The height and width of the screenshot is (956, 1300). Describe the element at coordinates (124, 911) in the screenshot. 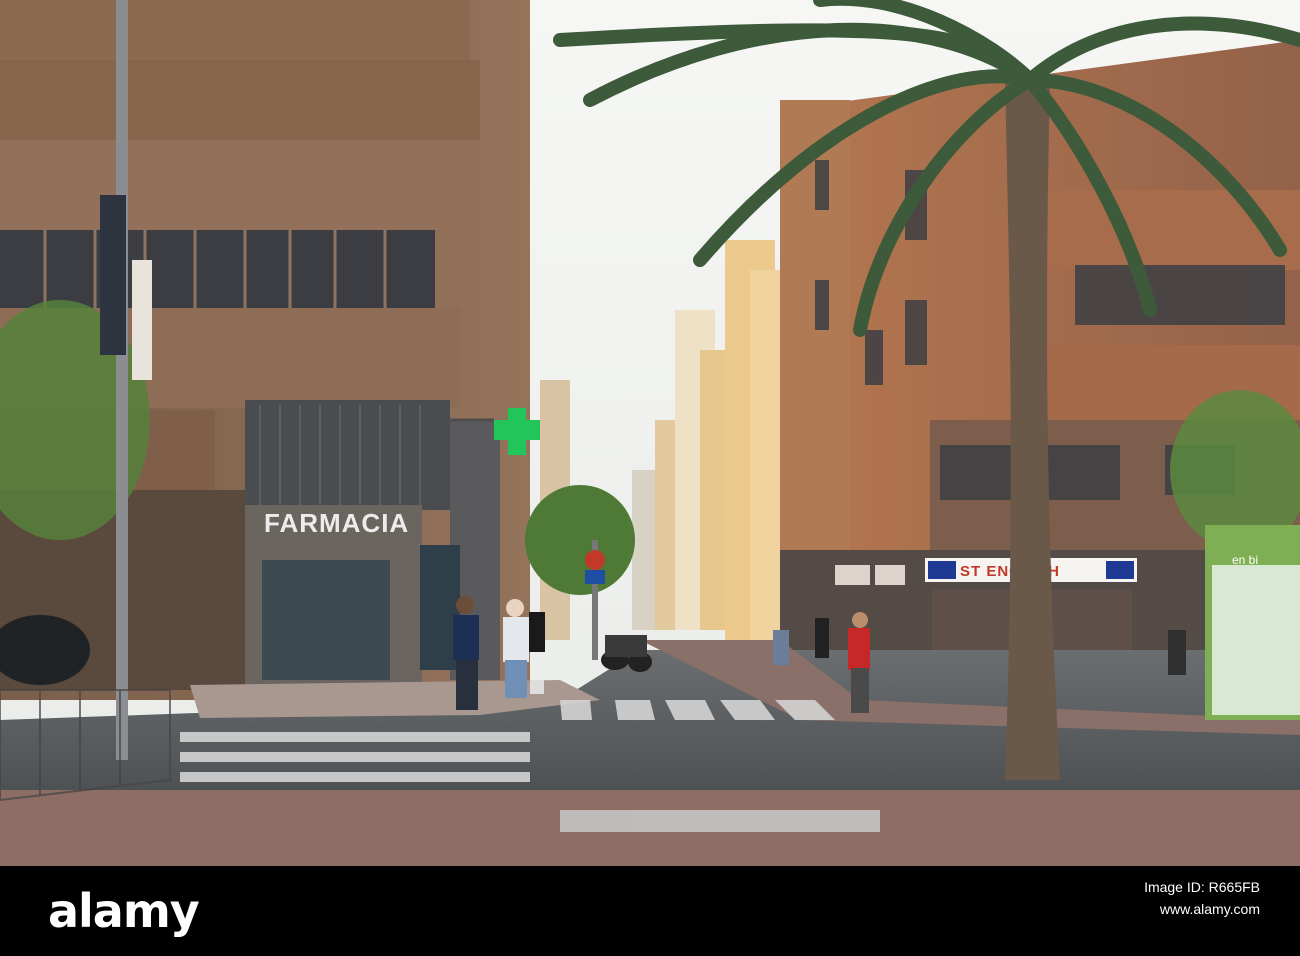

I see `brand-logo: alamy` at that location.